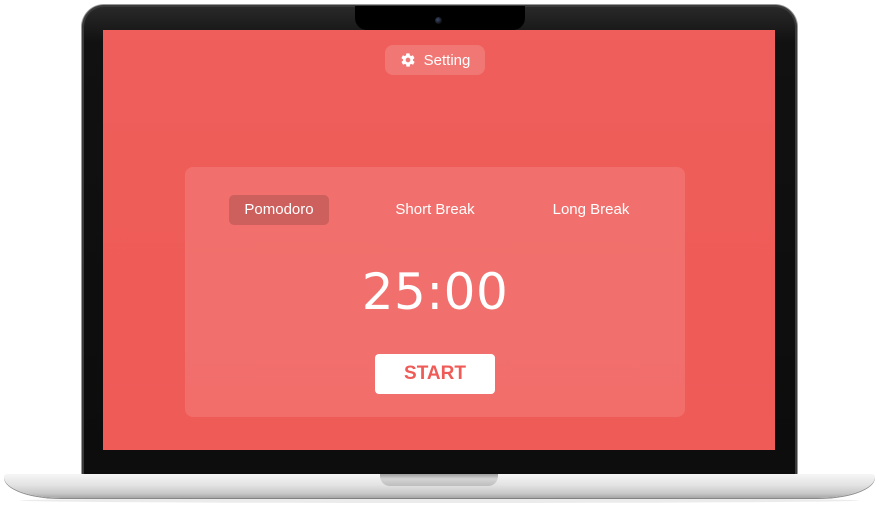 This screenshot has width=879, height=505. I want to click on tab-long-break: Long Break, so click(591, 210).